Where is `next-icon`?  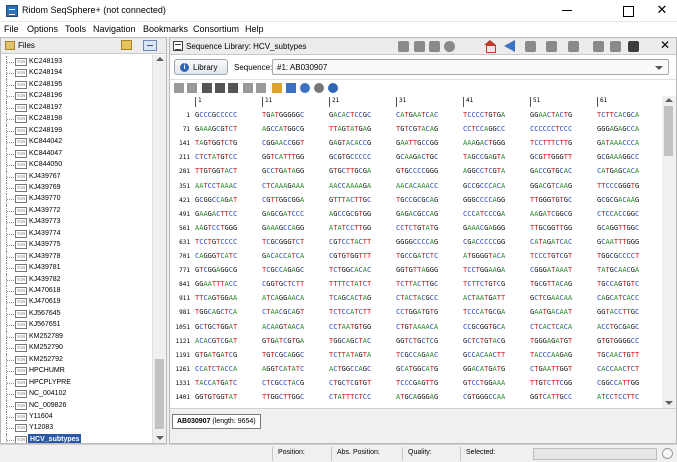
next-icon is located at coordinates (261, 88).